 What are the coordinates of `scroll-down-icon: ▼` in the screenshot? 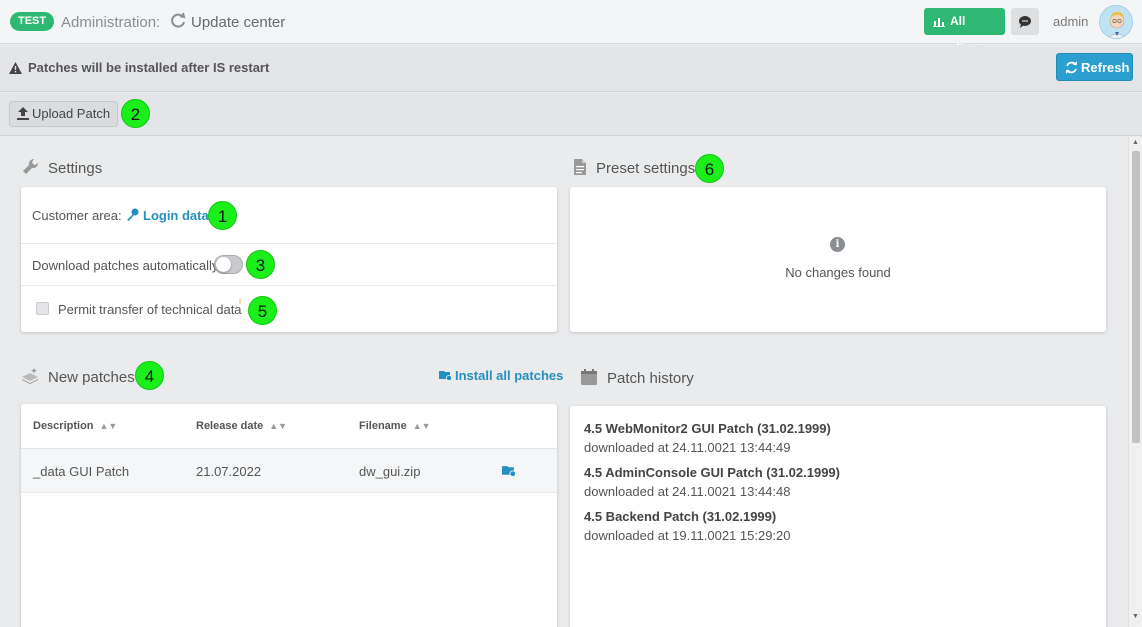 It's located at (1135, 616).